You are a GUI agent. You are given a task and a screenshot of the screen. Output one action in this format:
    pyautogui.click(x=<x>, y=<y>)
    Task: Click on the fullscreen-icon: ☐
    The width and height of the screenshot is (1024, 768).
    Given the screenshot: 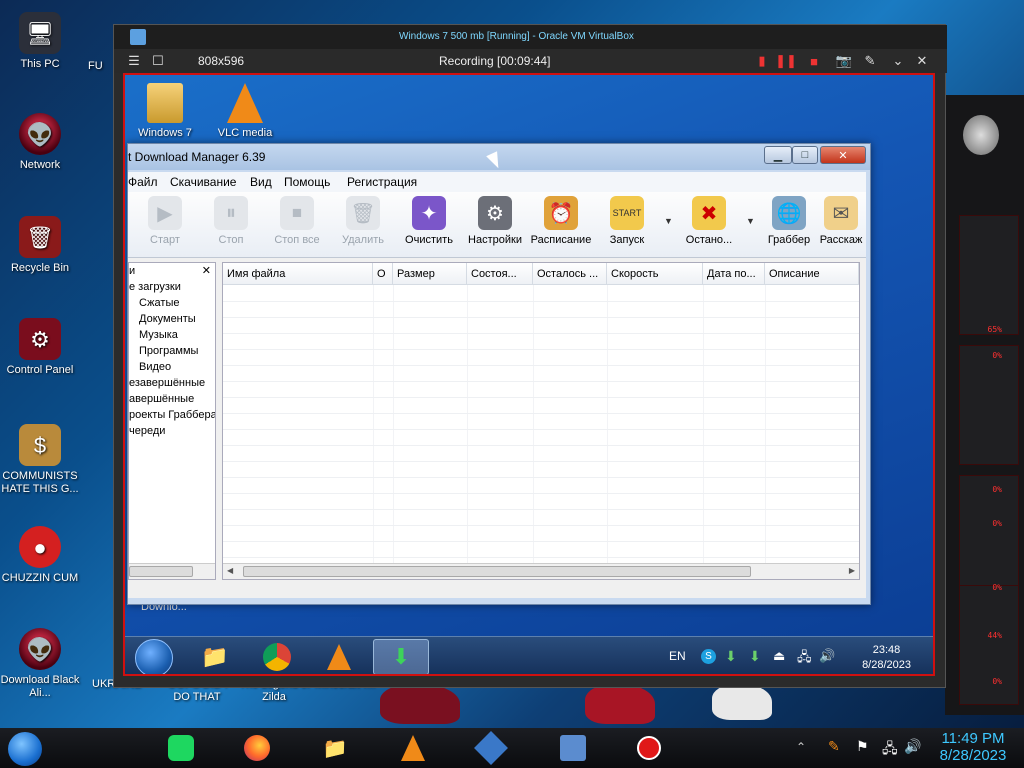 What is the action you would take?
    pyautogui.click(x=158, y=61)
    